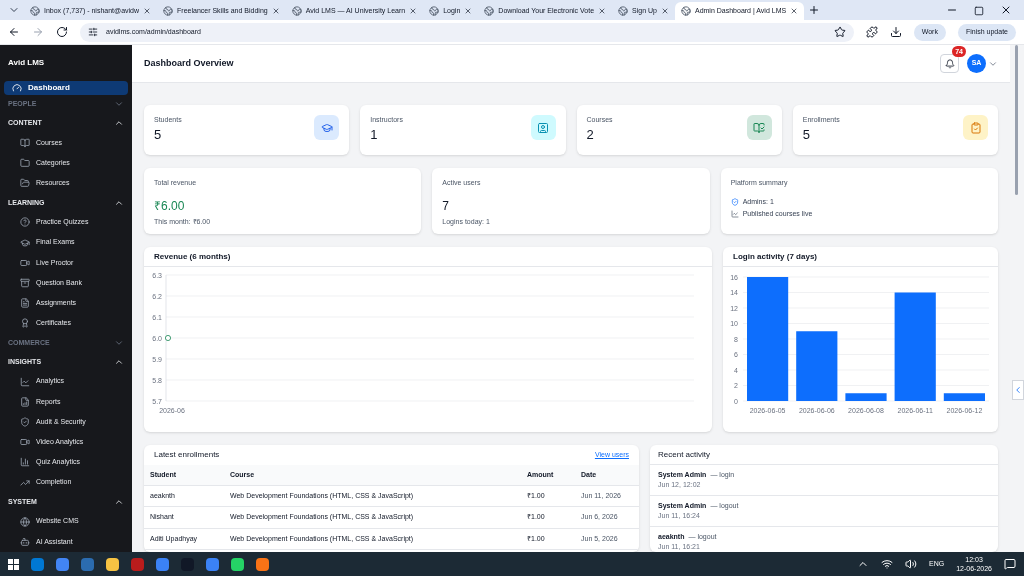  Describe the element at coordinates (824, 455) in the screenshot. I see `panel-title: Recent activity` at that location.